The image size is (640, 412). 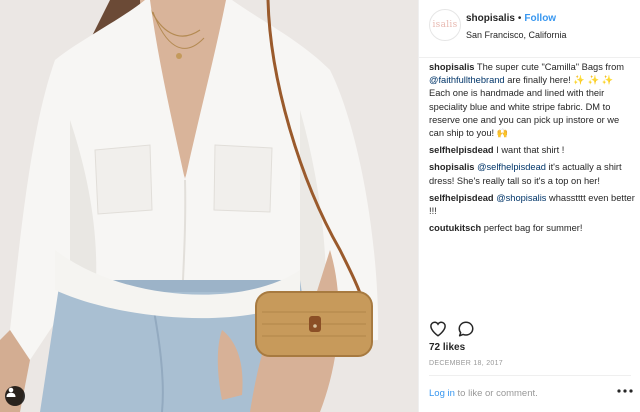 I want to click on comment-author: coutukitsch, so click(x=455, y=228).